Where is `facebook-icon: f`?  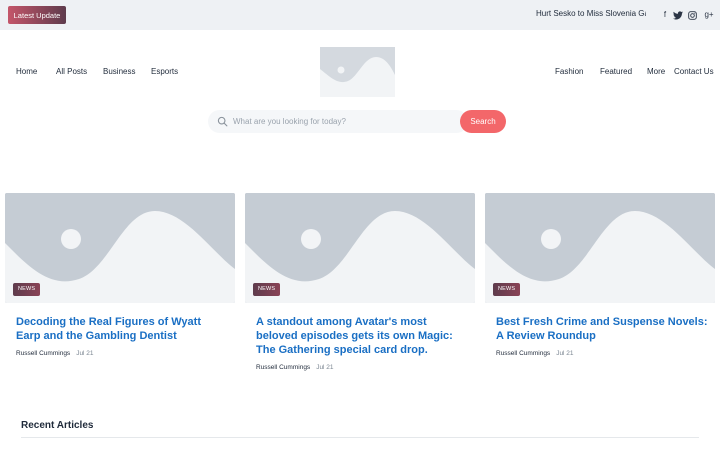
facebook-icon: f is located at coordinates (665, 15).